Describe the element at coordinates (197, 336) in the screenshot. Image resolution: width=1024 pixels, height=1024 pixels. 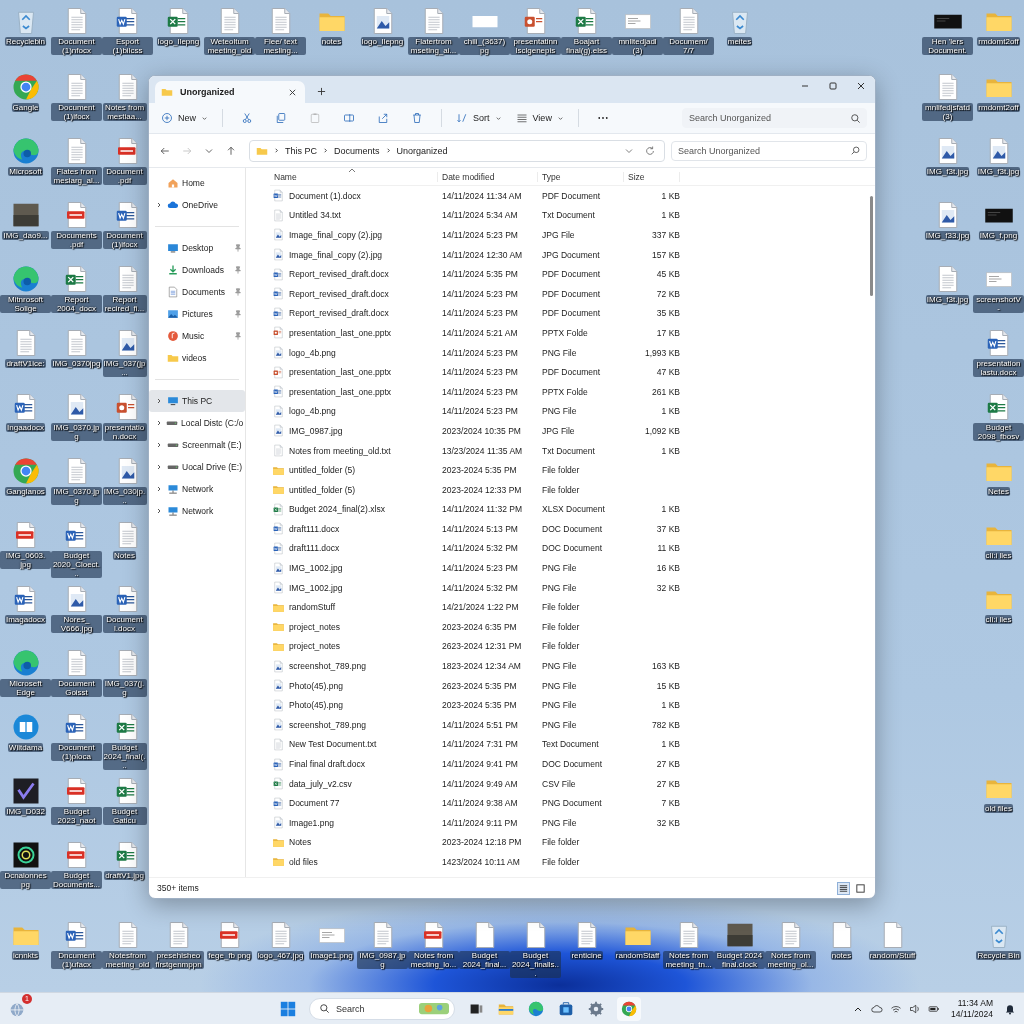
I see `sidebar-item: Music` at that location.